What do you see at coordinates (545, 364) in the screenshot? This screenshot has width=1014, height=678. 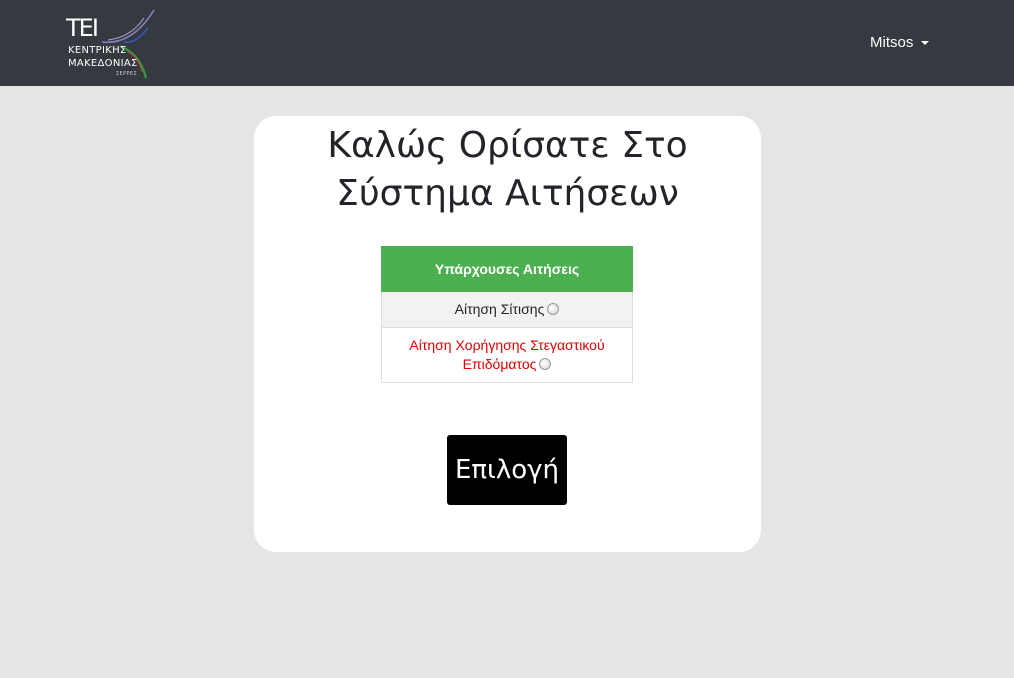 I see `radio-stegastiko` at bounding box center [545, 364].